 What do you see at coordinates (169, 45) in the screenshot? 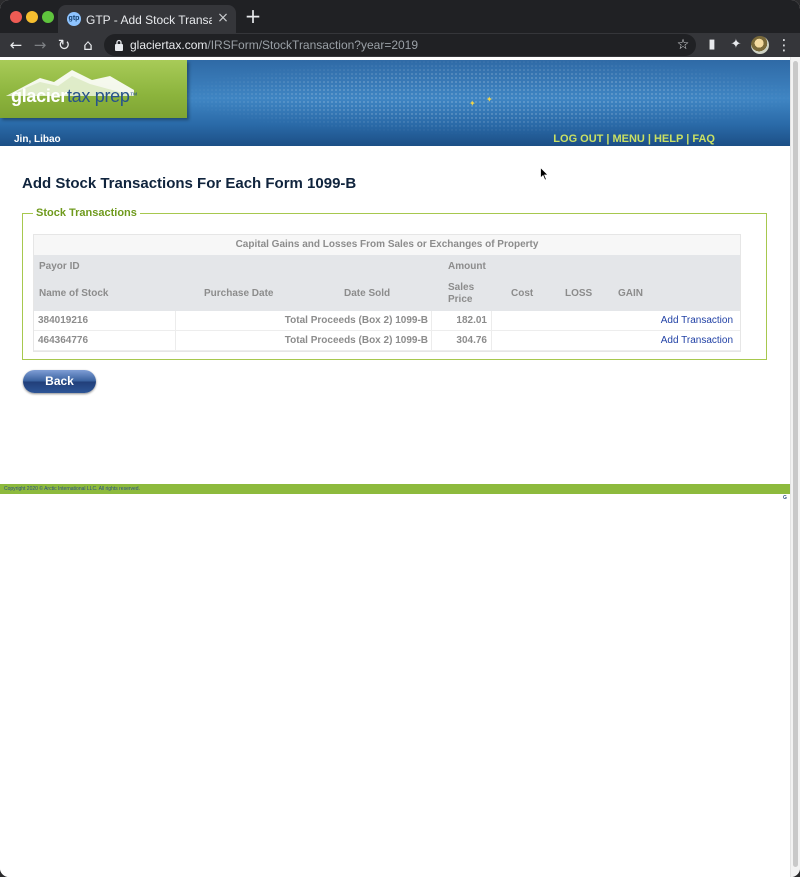
I see `url-host: glaciertax.com` at bounding box center [169, 45].